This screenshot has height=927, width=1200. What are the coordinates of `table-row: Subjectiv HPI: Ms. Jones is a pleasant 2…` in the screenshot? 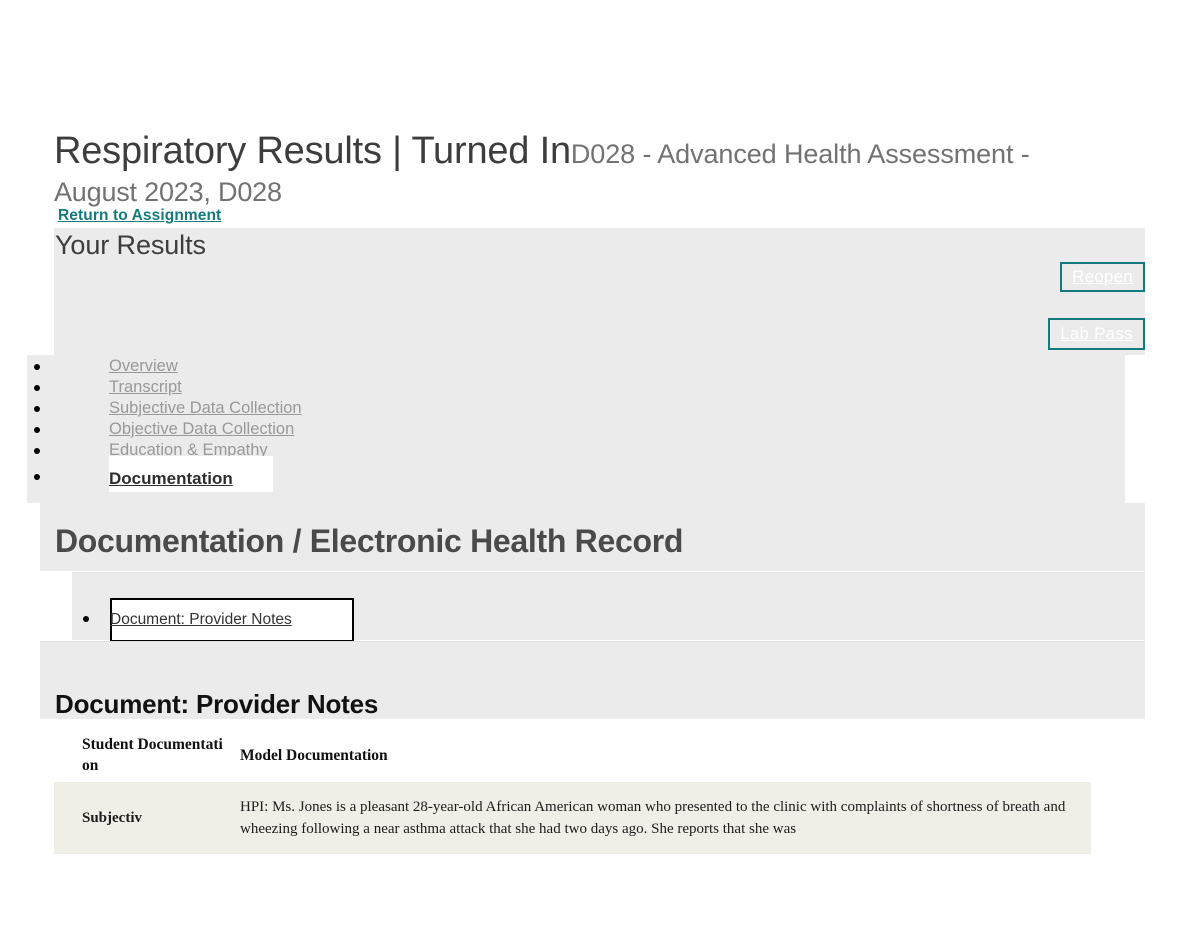 It's located at (572, 818).